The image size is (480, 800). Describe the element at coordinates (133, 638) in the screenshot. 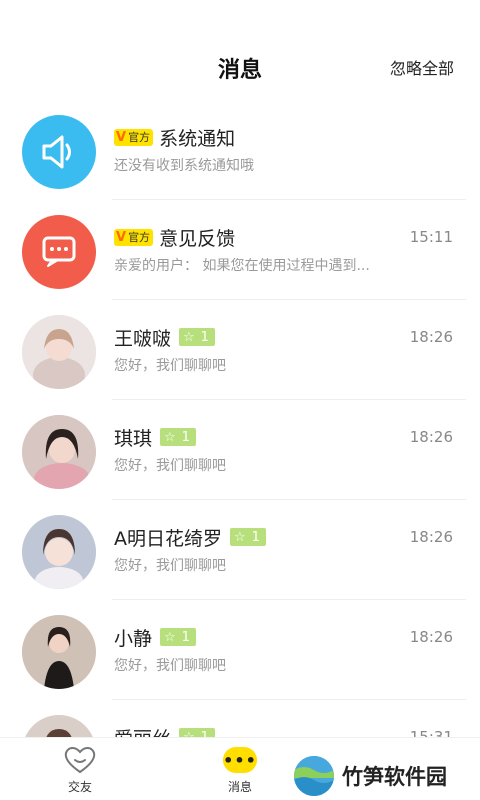

I see `contact-name: 小静` at that location.